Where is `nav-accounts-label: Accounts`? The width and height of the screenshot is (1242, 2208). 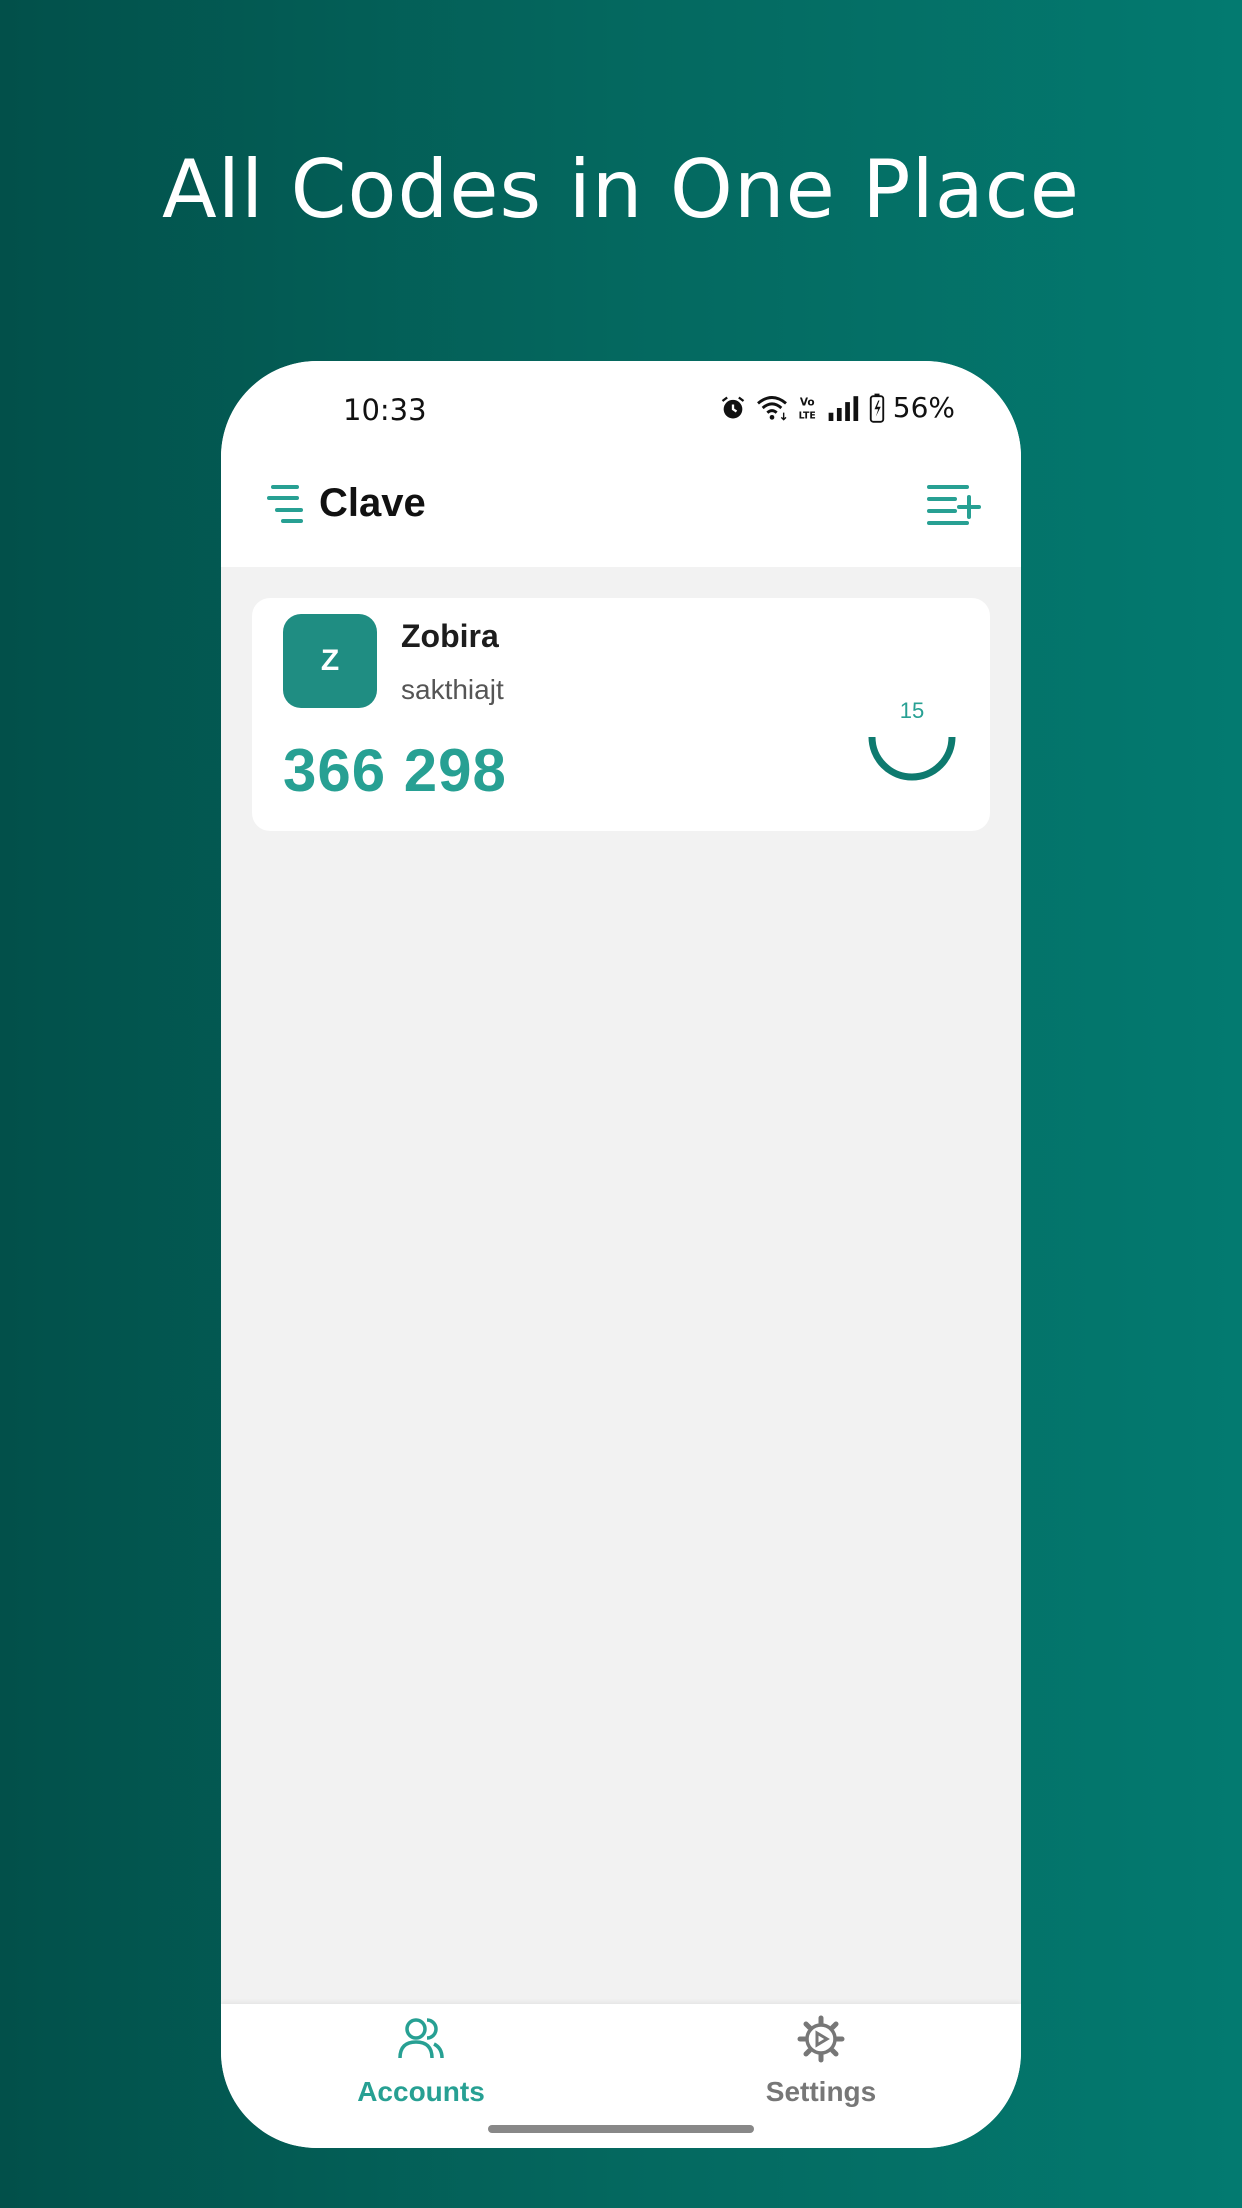 nav-accounts-label: Accounts is located at coordinates (421, 2091).